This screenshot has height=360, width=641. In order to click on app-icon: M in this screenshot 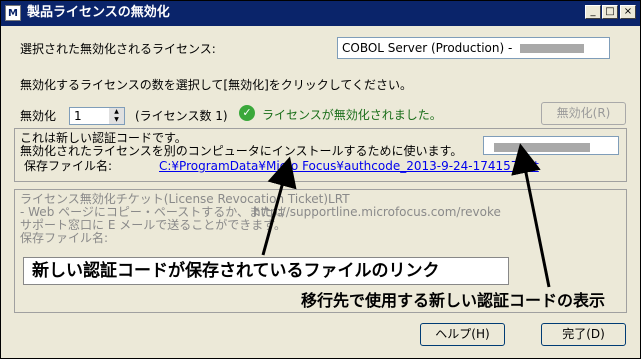, I will do `click(13, 13)`.